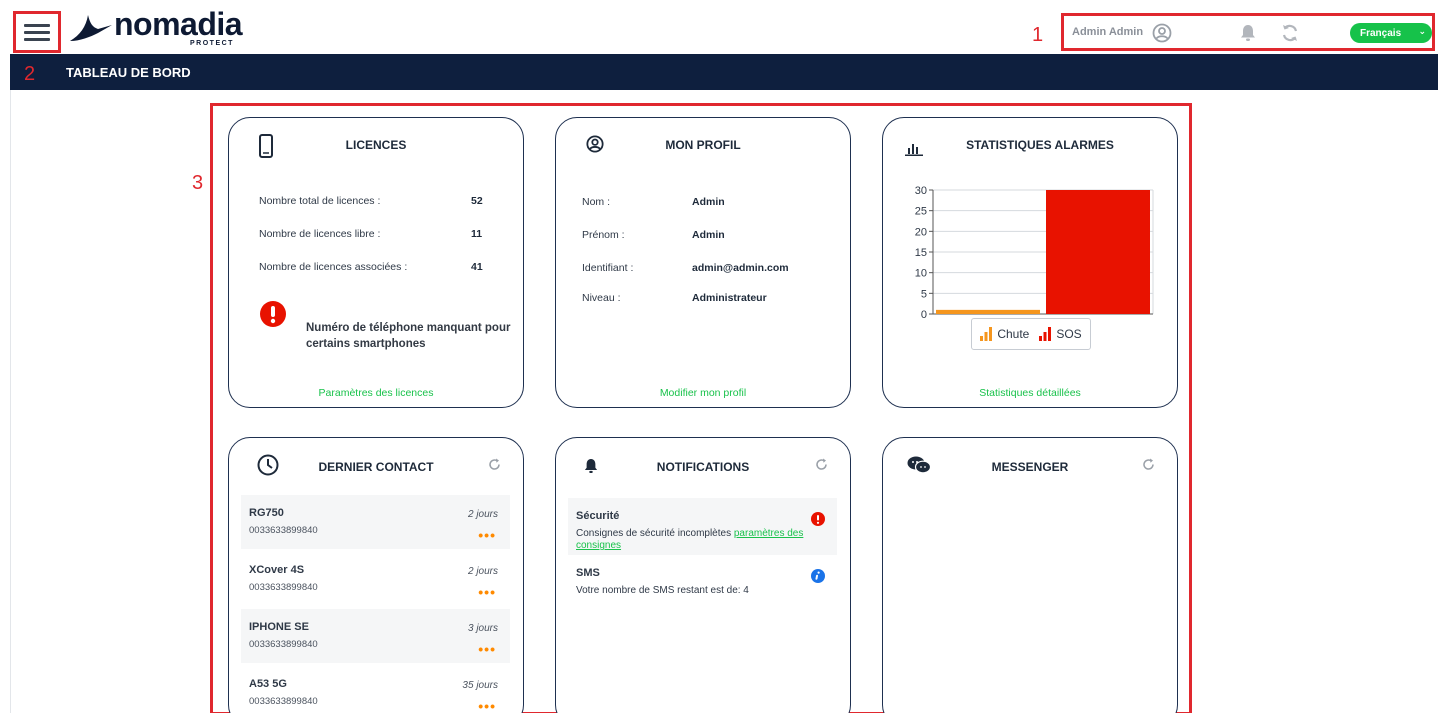 The height and width of the screenshot is (713, 1438). I want to click on contact-row: XCover 4S 0033633899840 2 jours •••, so click(375, 579).